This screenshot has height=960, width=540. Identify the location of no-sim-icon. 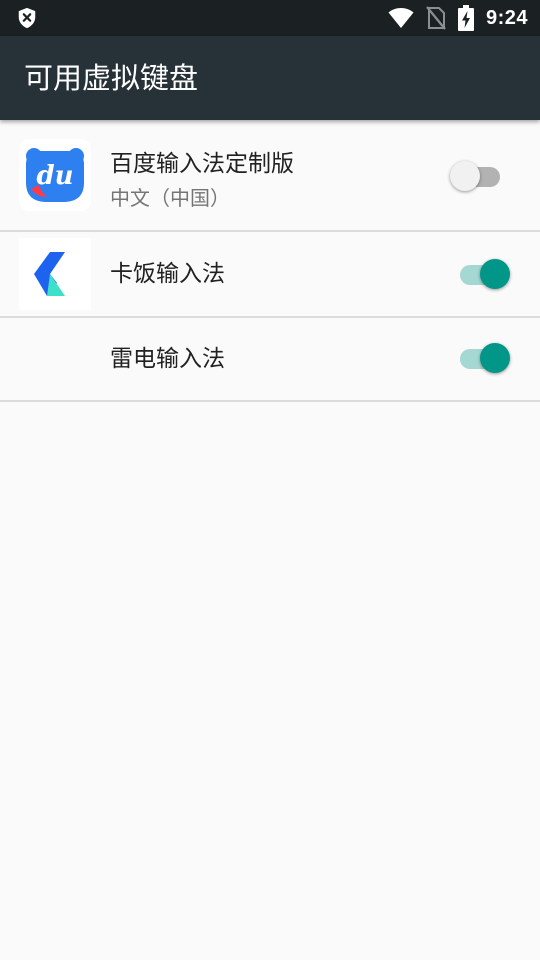
(436, 18).